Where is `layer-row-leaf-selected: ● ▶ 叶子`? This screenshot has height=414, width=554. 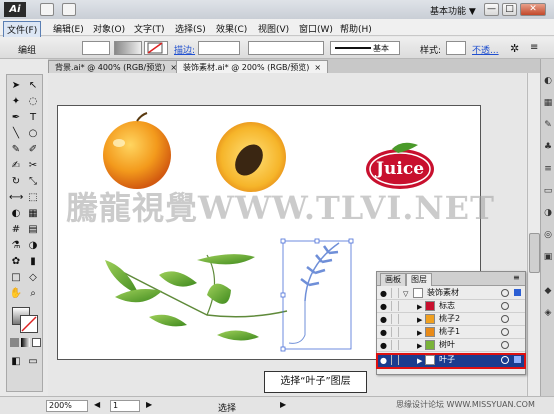 layer-row-leaf-selected: ● ▶ 叶子 is located at coordinates (451, 361).